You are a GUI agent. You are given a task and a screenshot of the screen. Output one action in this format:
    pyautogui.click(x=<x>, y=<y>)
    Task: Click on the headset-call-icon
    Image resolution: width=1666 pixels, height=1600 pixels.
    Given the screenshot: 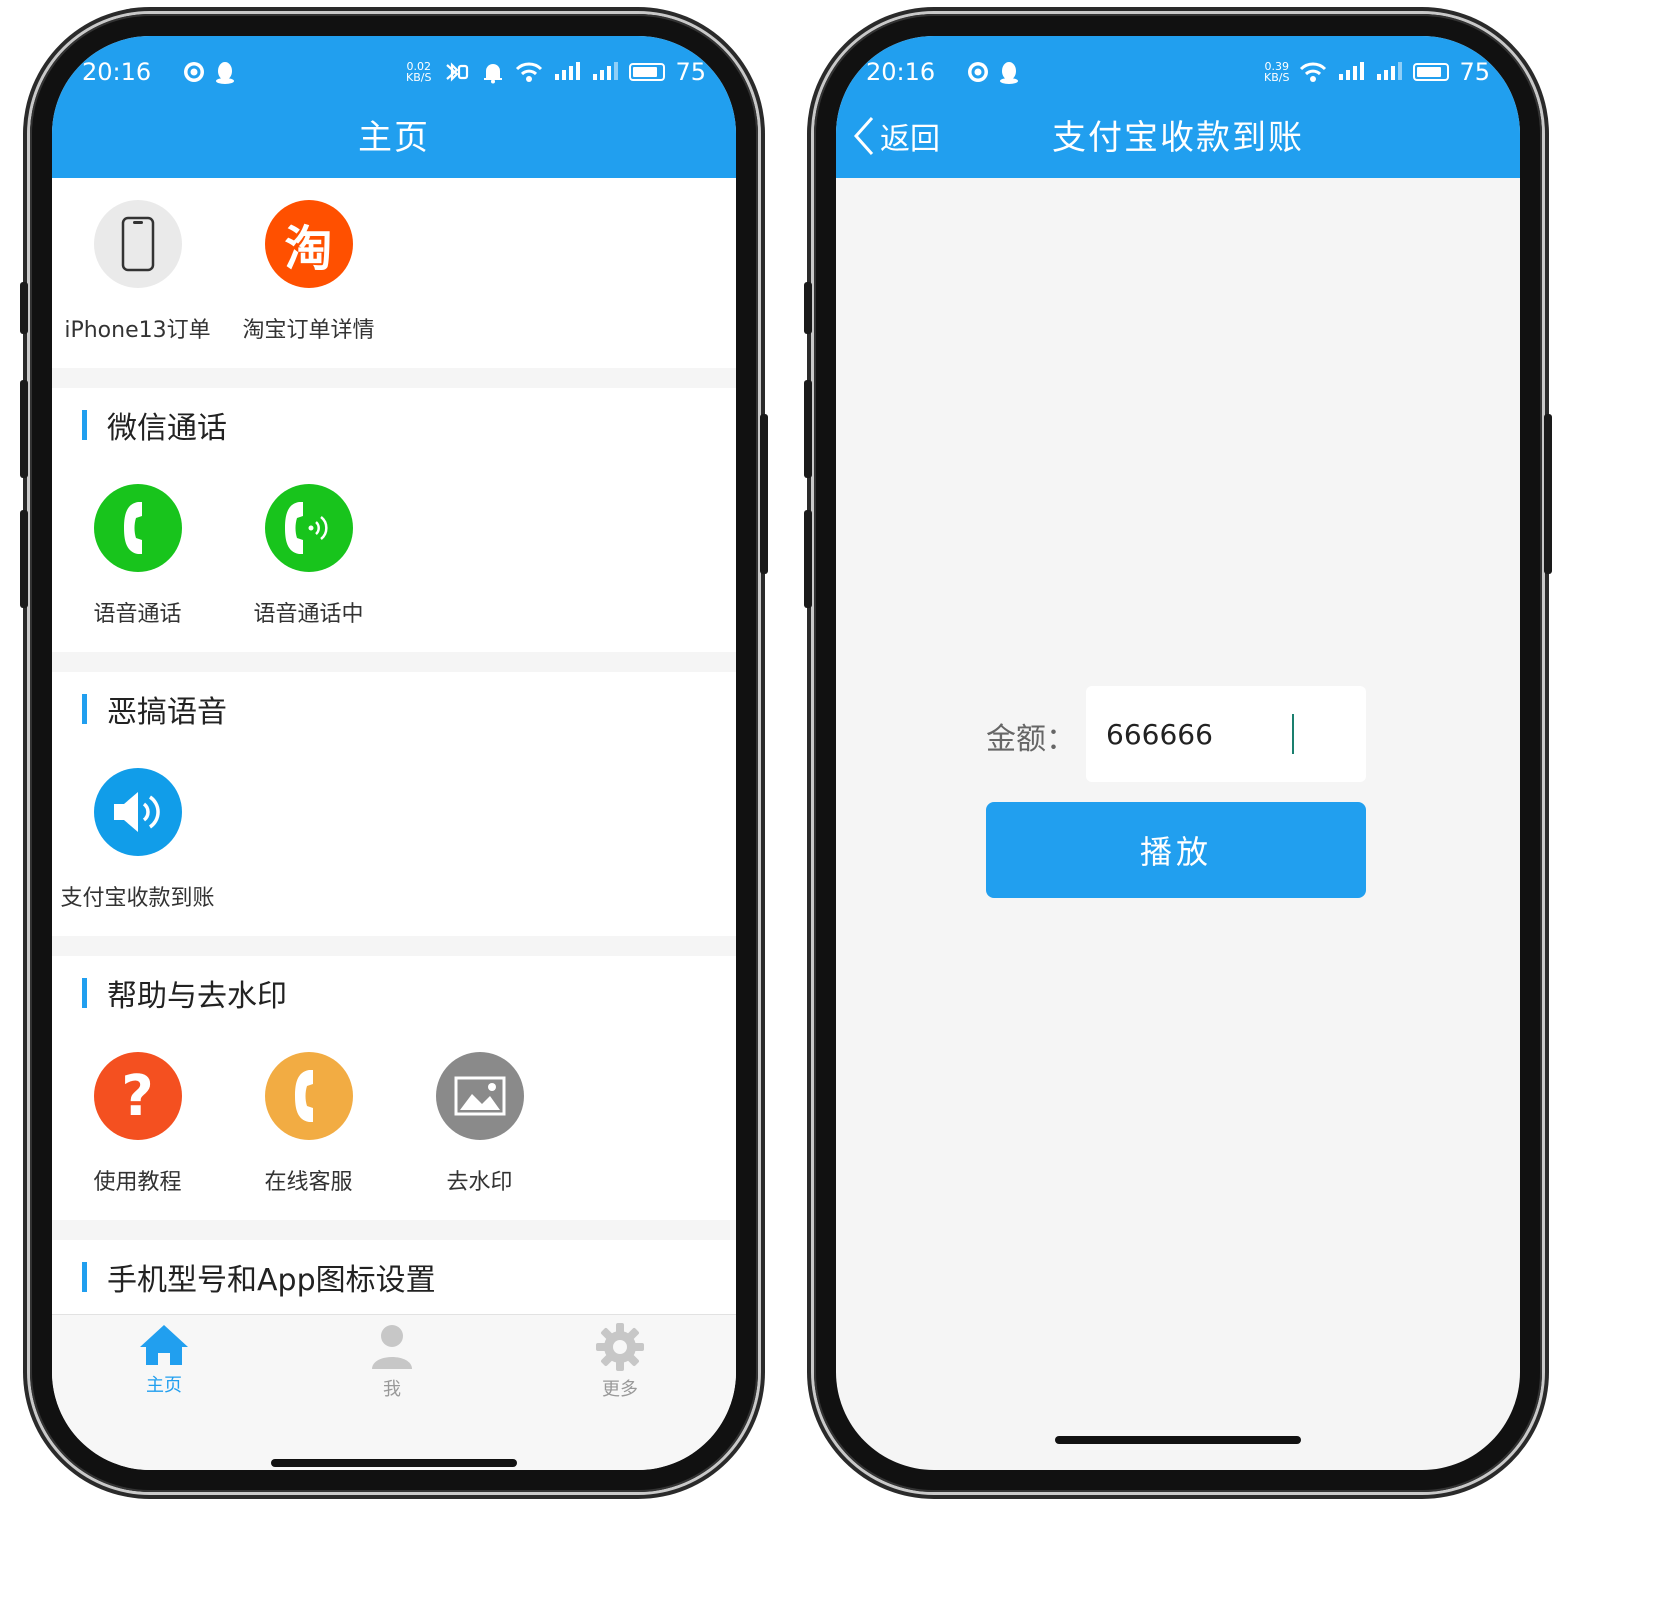 What is the action you would take?
    pyautogui.click(x=308, y=1096)
    